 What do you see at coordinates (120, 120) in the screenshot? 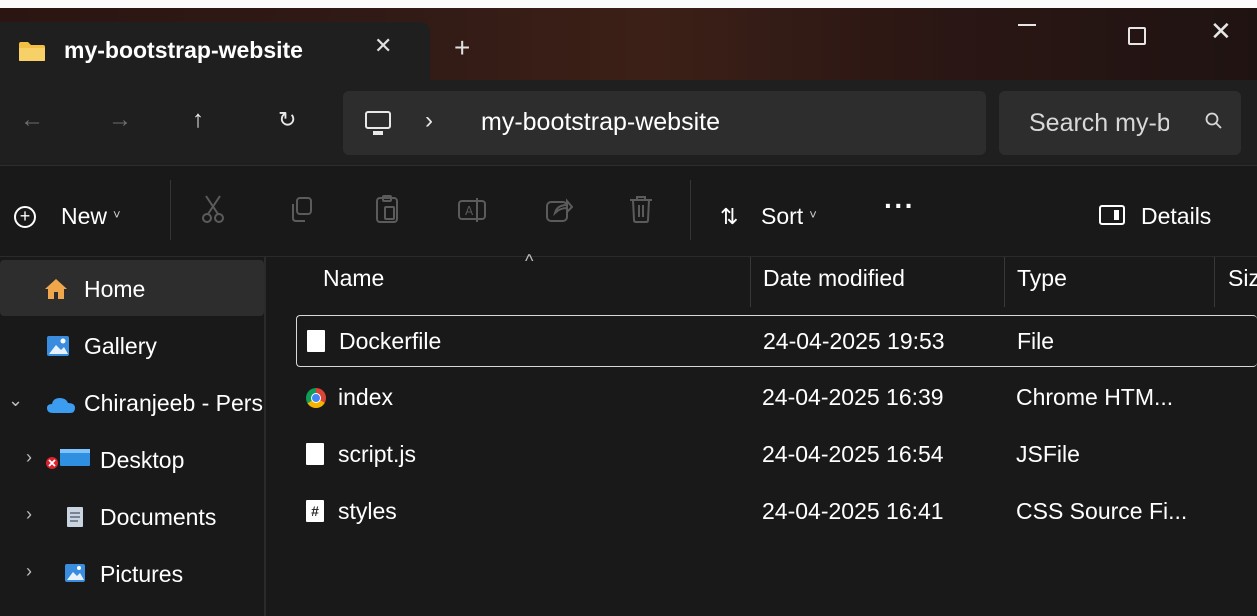
I see `forward-arrow-icon: →` at bounding box center [120, 120].